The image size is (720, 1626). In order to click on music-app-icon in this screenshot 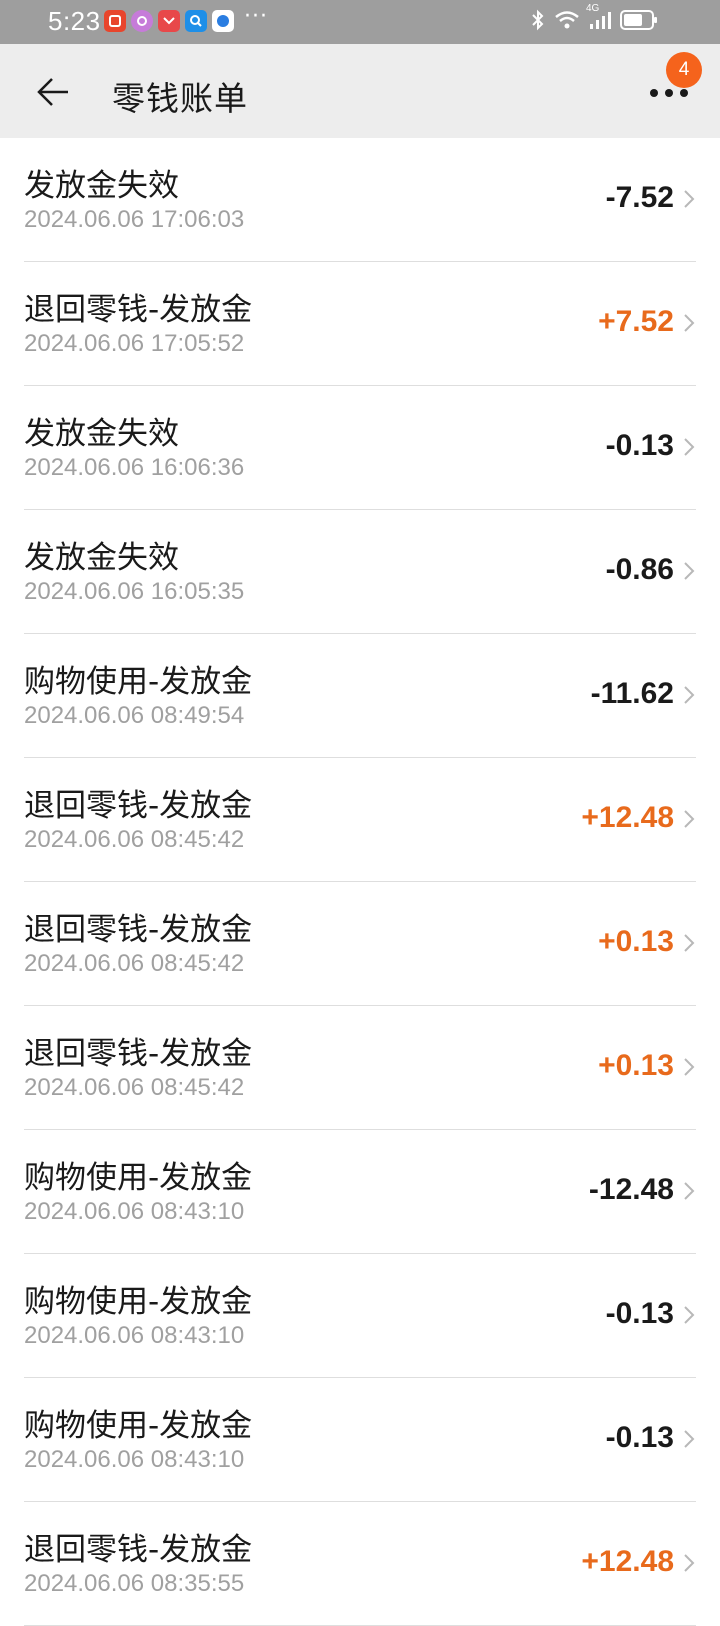, I will do `click(142, 21)`.